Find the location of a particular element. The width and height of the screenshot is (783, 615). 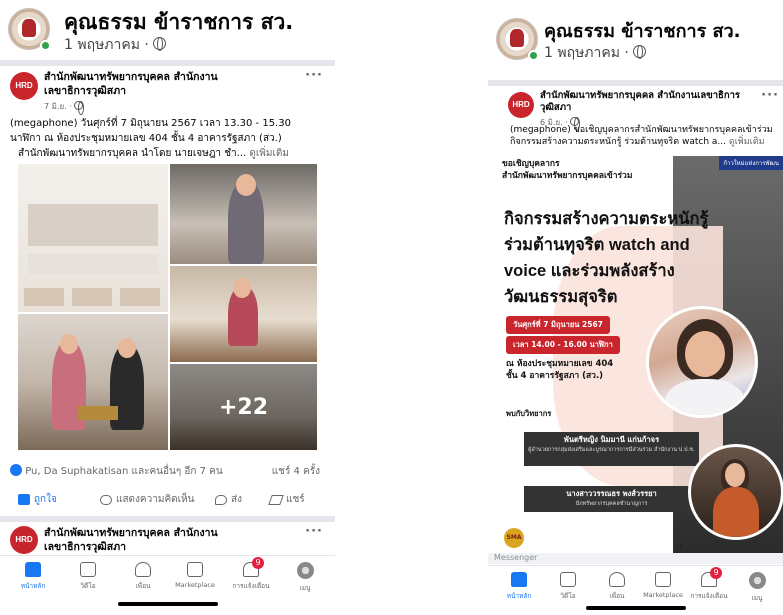

poster-time: เวลา 14.00 - 16.00 นาฬิกา is located at coordinates (563, 345).